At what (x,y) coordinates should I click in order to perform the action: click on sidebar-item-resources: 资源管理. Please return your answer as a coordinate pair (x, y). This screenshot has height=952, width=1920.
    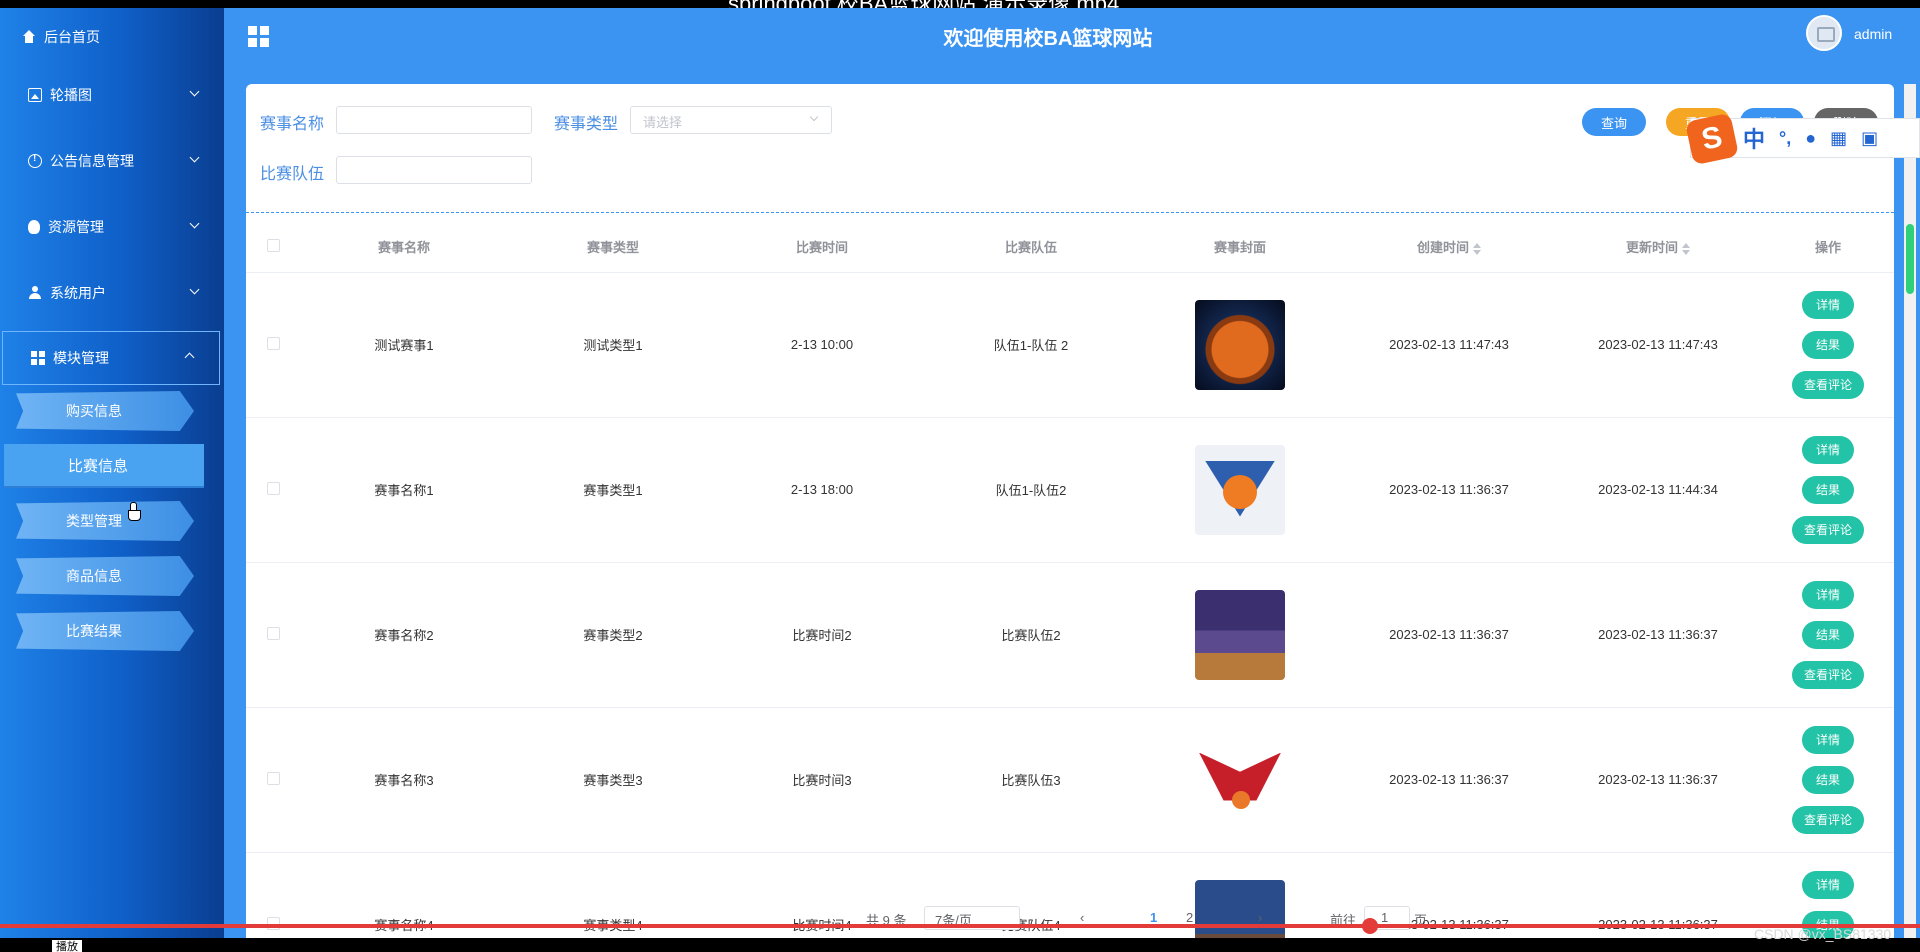
    Looking at the image, I should click on (112, 227).